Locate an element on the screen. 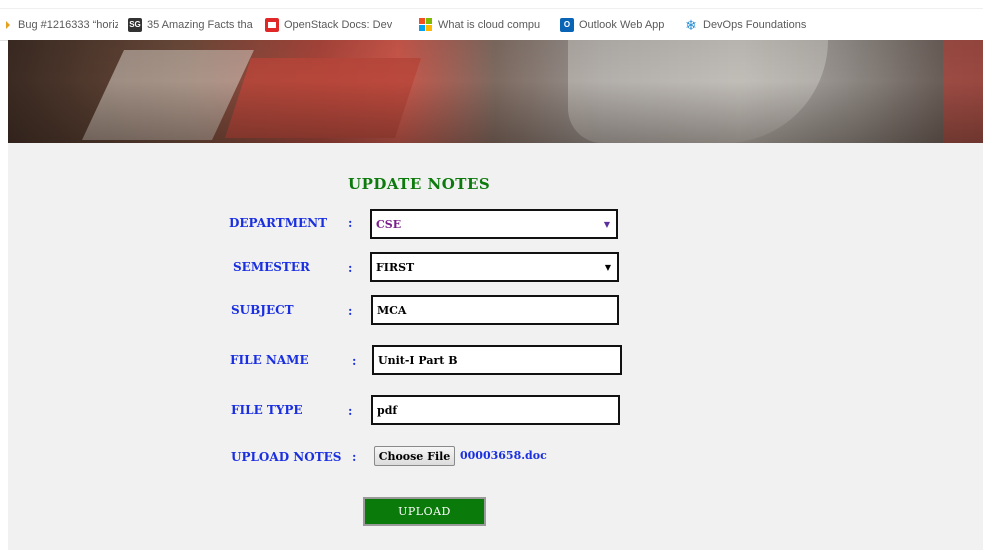 This screenshot has height=550, width=983. microsoft-icon is located at coordinates (426, 25).